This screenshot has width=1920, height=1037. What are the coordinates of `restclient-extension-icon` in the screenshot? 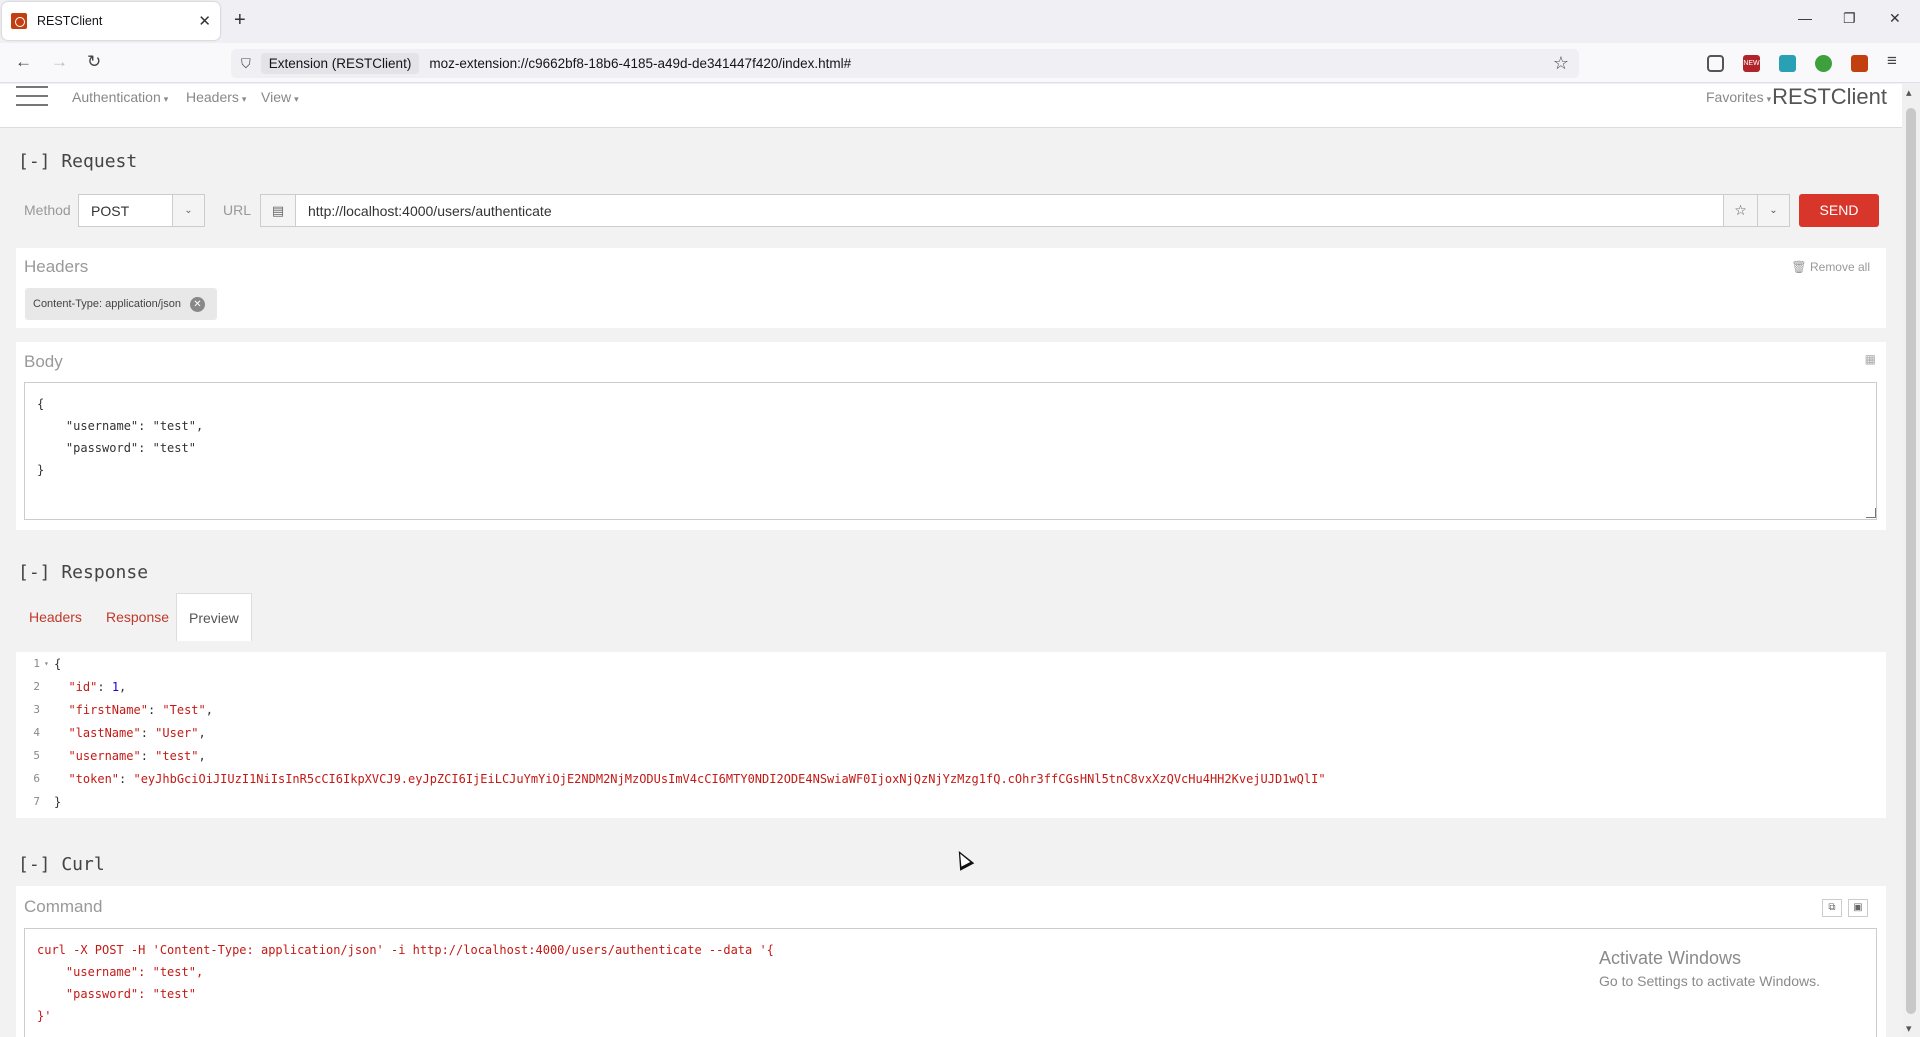 It's located at (1859, 63).